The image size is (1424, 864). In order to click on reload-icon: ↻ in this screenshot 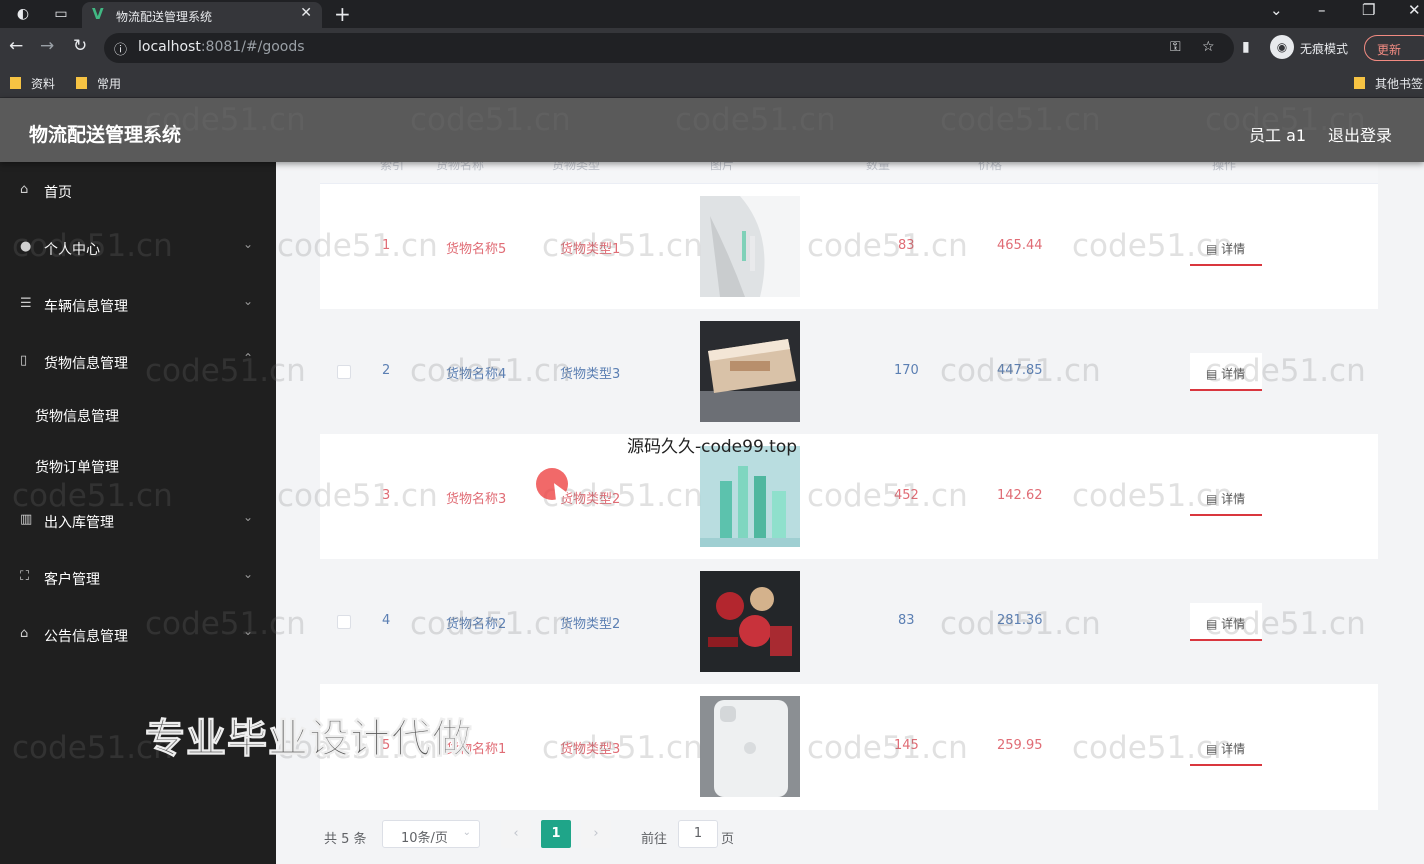, I will do `click(80, 46)`.